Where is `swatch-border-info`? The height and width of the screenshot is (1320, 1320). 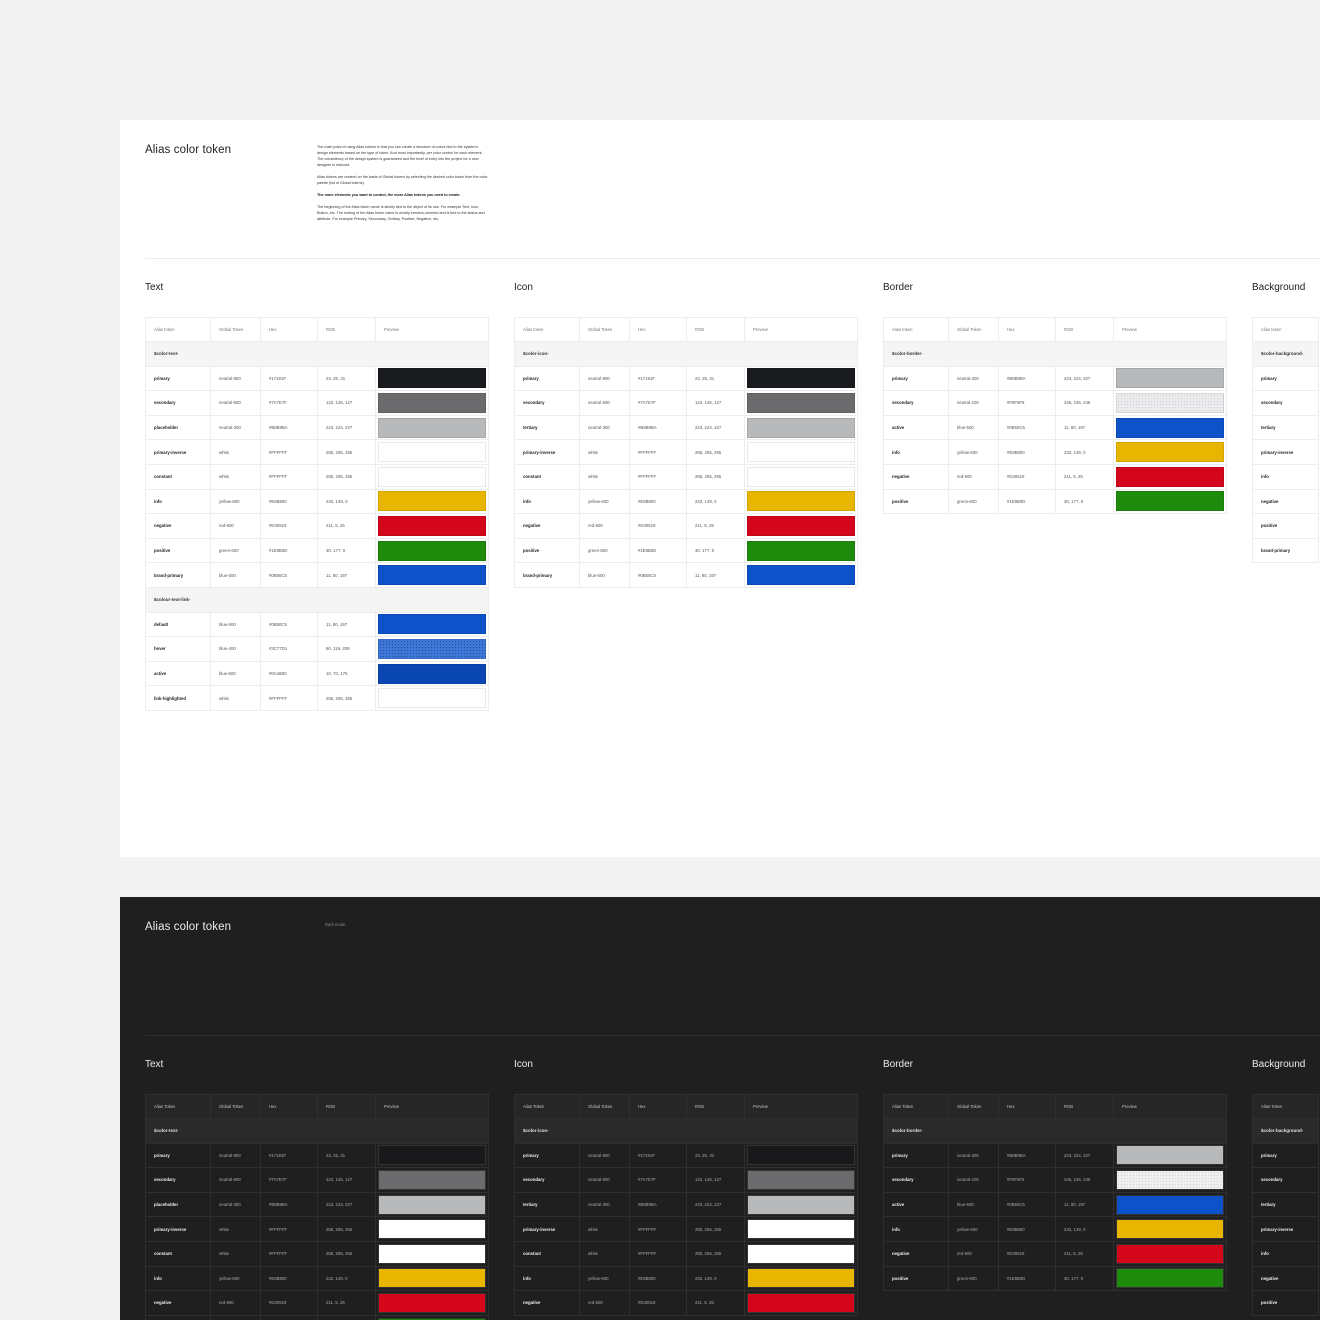
swatch-border-info is located at coordinates (1170, 1229).